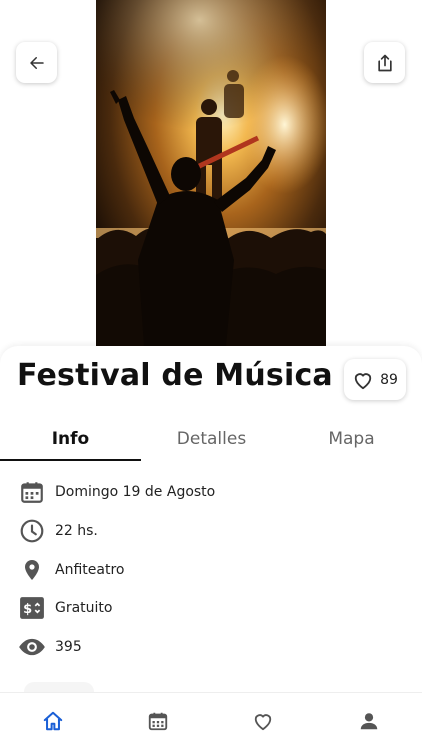 The image size is (422, 750). I want to click on info-row-date: Domingo 19 de Agosto, so click(208, 492).